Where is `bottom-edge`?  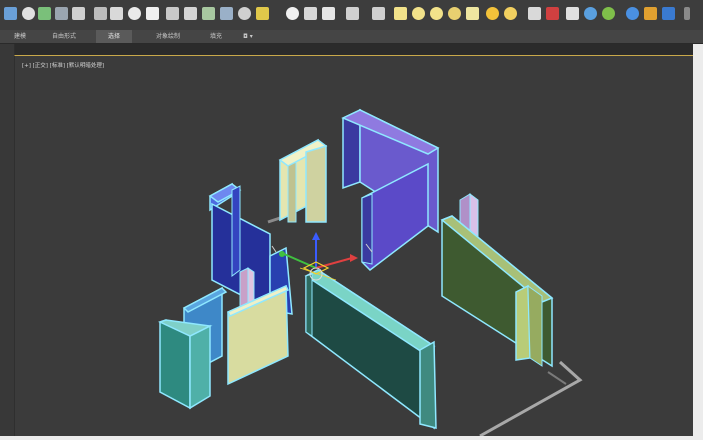
bottom-edge is located at coordinates (351, 438).